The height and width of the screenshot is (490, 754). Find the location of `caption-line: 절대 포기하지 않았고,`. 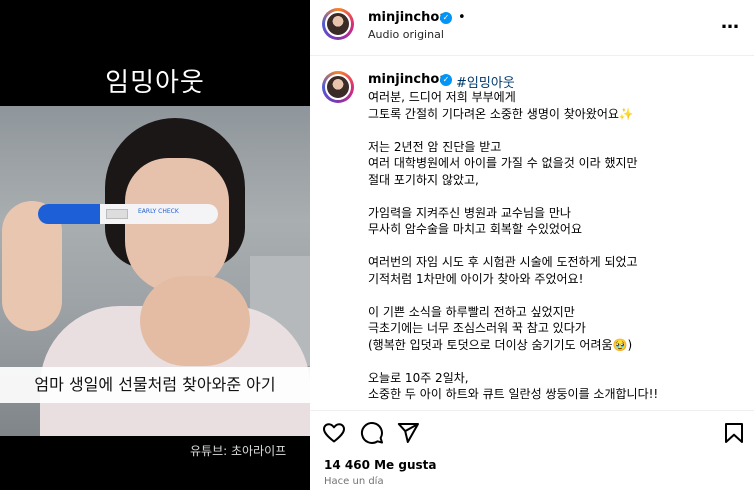

caption-line: 절대 포기하지 않았고, is located at coordinates (423, 179).